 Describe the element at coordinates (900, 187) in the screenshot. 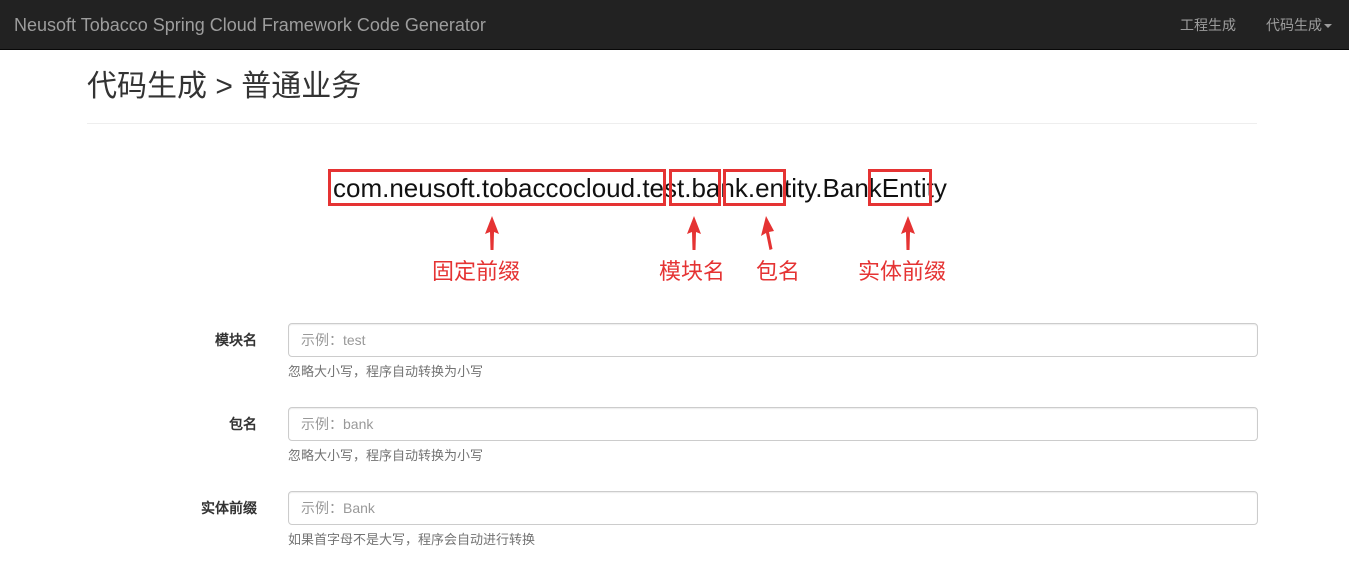

I see `highlight-box-entity-prefix` at that location.